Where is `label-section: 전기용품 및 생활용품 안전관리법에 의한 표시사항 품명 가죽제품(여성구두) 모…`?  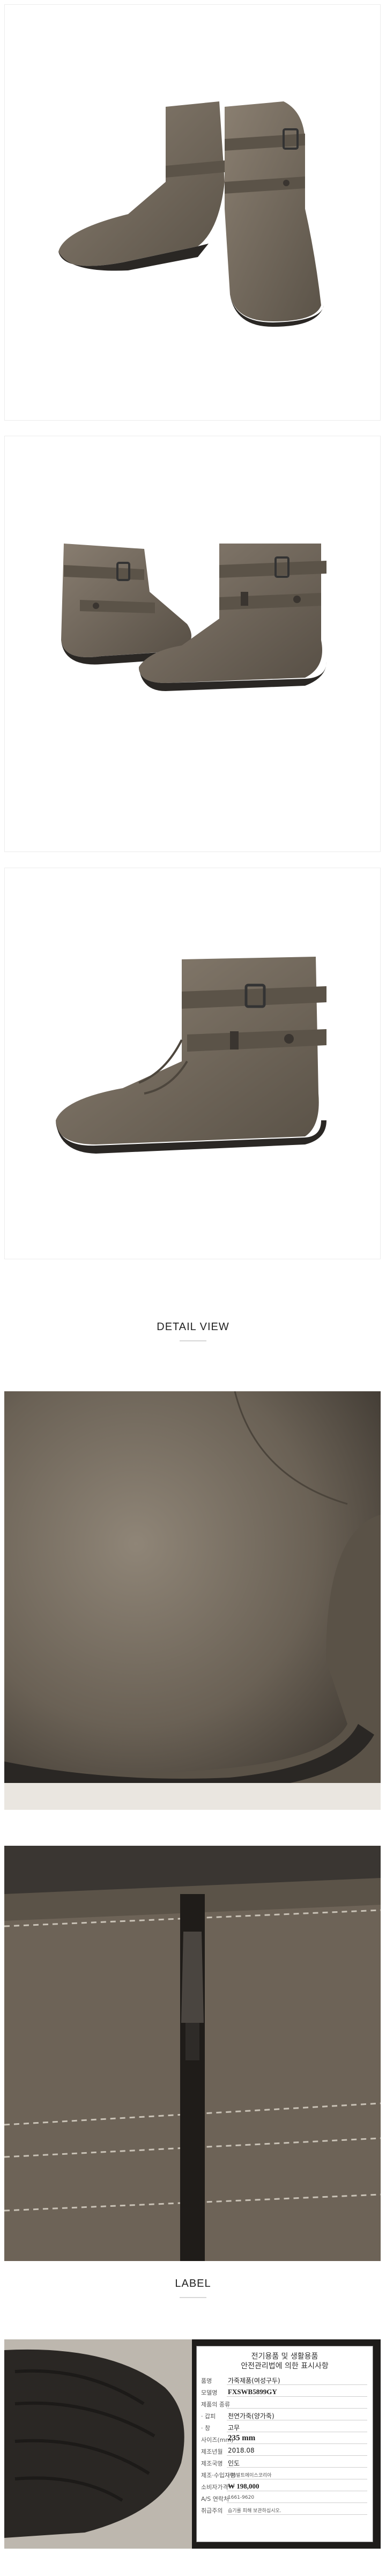
label-section: 전기용품 및 생활용품 안전관리법에 의한 표시사항 품명 가죽제품(여성구두) 모… is located at coordinates (192, 2444).